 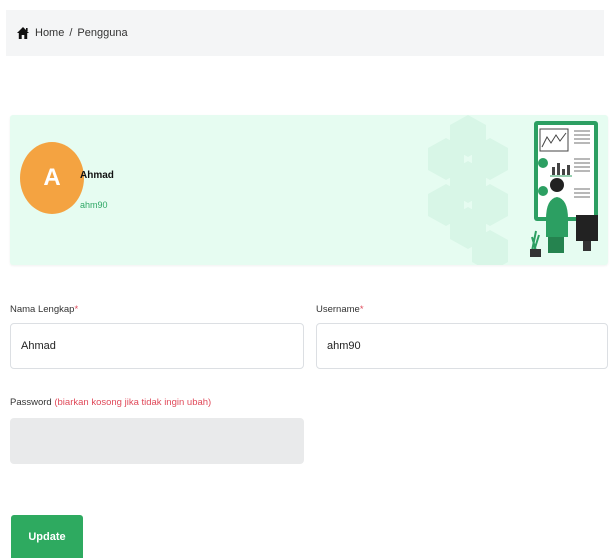 I want to click on username-required-mark: *, so click(x=361, y=309).